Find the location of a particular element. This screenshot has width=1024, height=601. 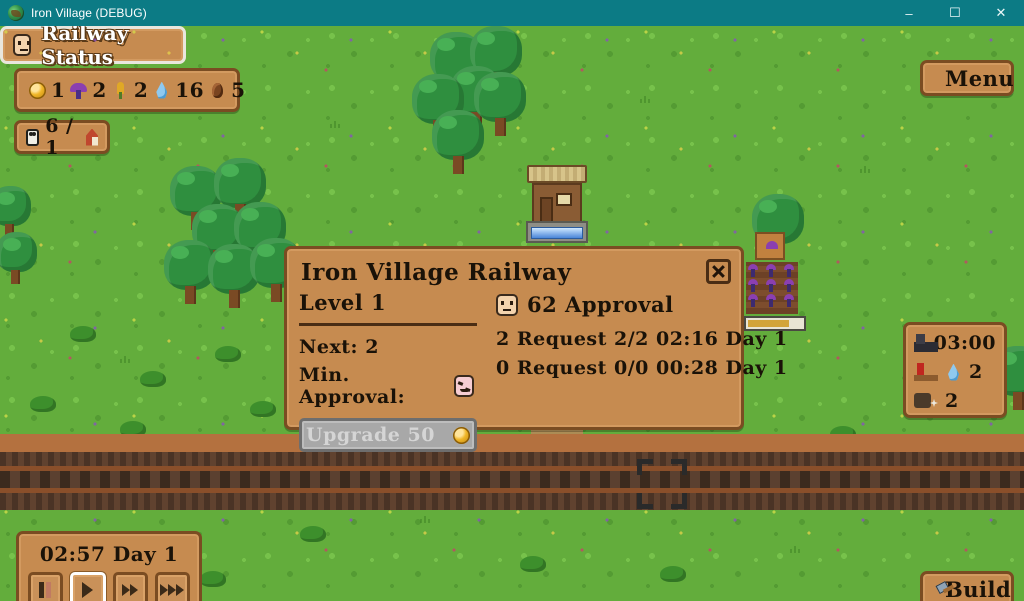

resource-wheat-value: 2 is located at coordinates (141, 90).